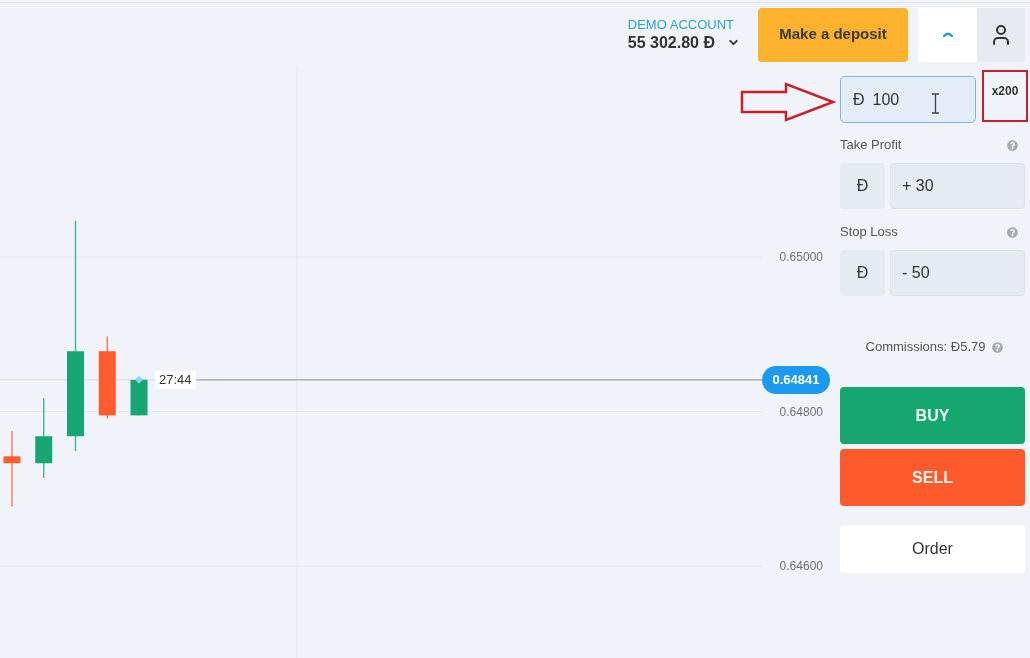  Describe the element at coordinates (925, 347) in the screenshot. I see `commissions-text: Commissions: Đ5.79` at that location.